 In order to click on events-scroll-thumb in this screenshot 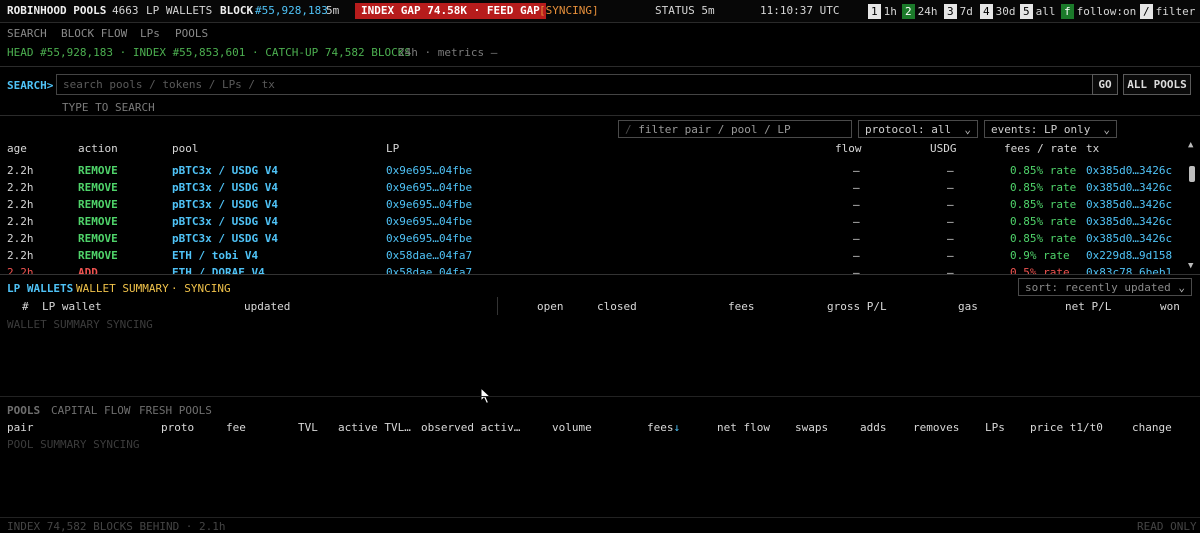, I will do `click(1192, 174)`.